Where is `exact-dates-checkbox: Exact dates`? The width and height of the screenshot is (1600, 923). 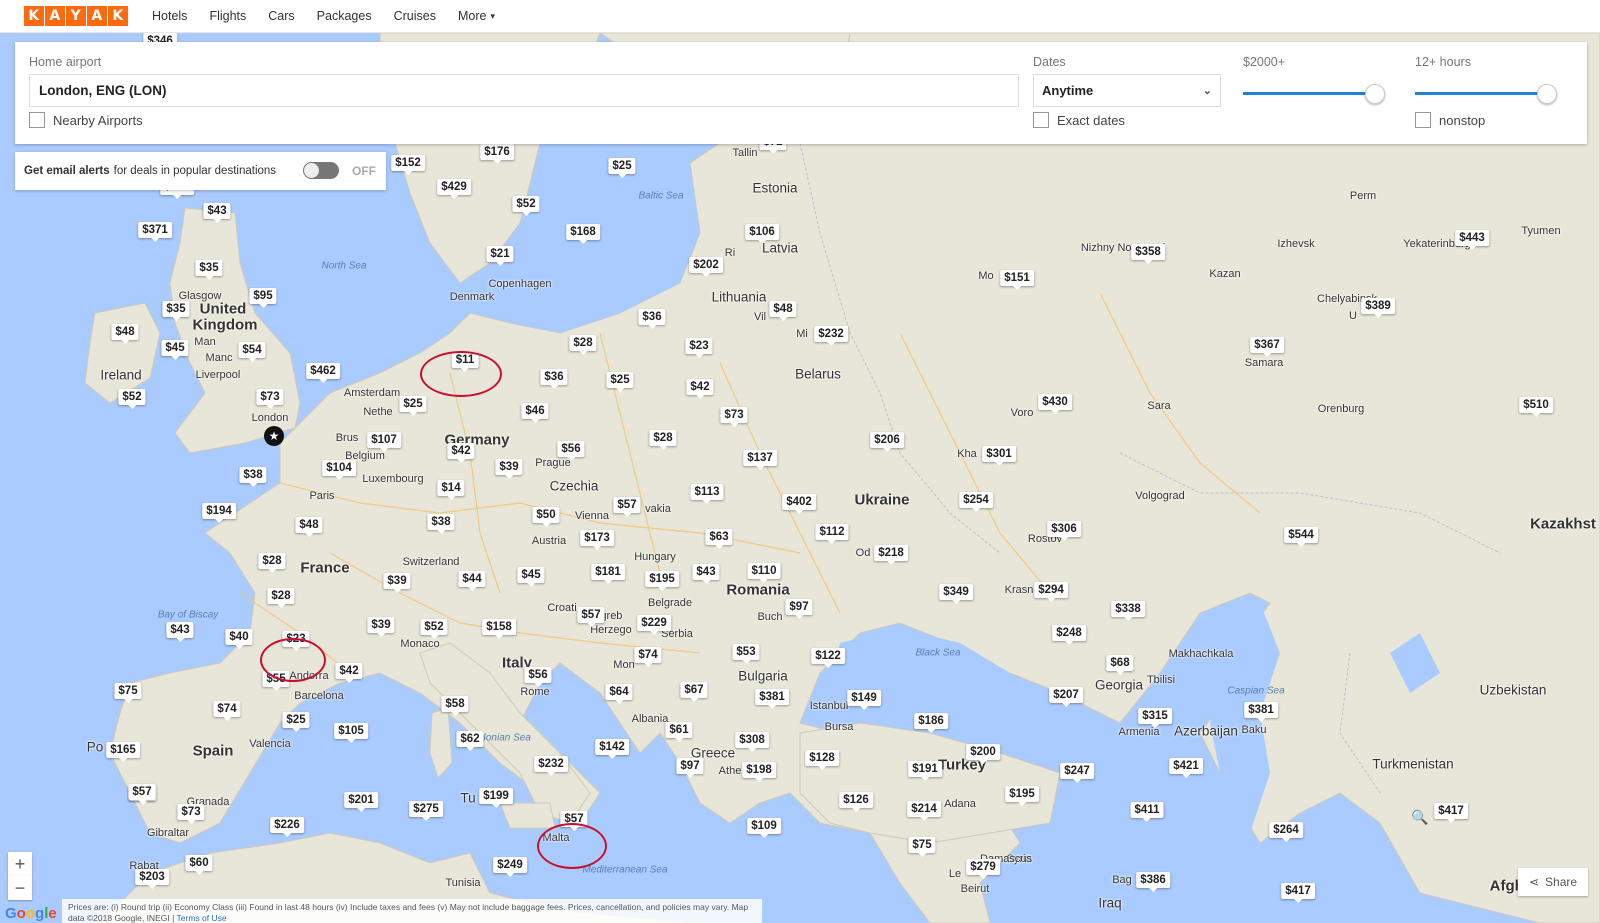 exact-dates-checkbox: Exact dates is located at coordinates (1079, 120).